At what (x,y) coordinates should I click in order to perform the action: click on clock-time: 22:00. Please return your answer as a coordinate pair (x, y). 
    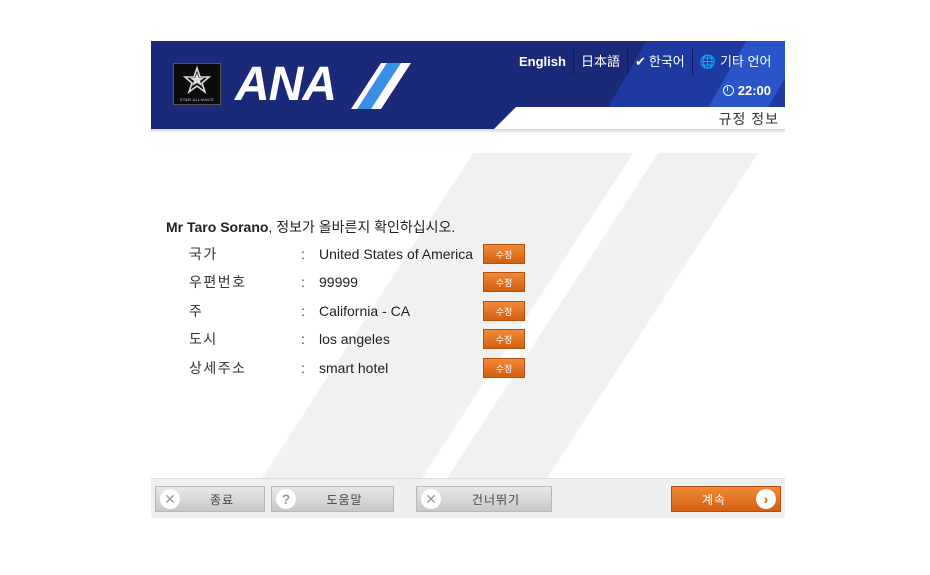
    Looking at the image, I should click on (754, 90).